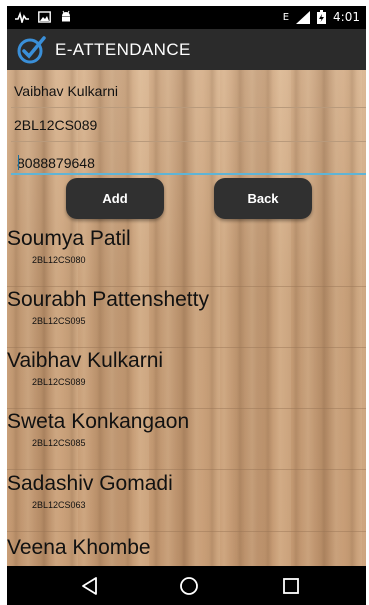  Describe the element at coordinates (322, 17) in the screenshot. I see `battery-icon` at that location.